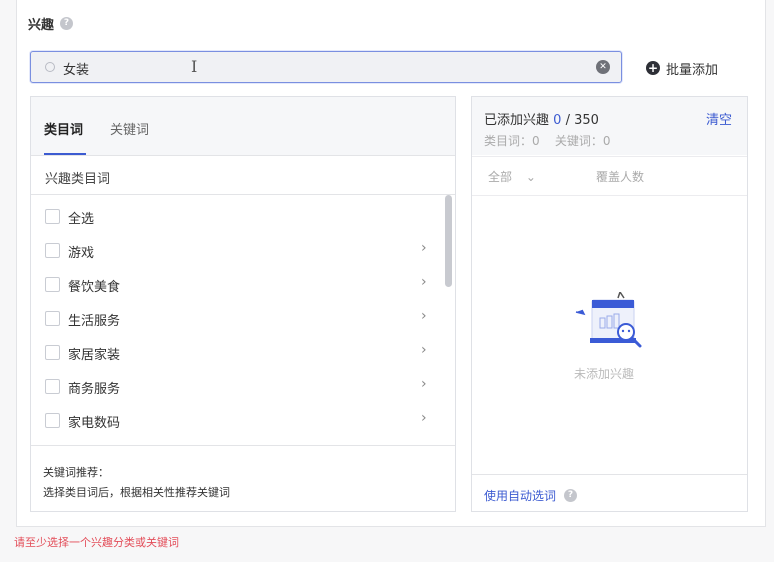  What do you see at coordinates (129, 128) in the screenshot?
I see `tab-keywords: 关键词` at bounding box center [129, 128].